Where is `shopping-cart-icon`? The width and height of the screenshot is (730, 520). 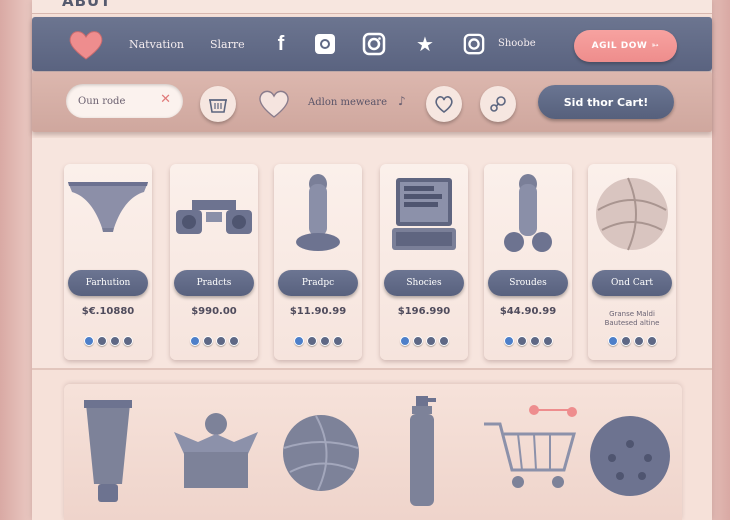
shopping-cart-icon is located at coordinates (529, 450).